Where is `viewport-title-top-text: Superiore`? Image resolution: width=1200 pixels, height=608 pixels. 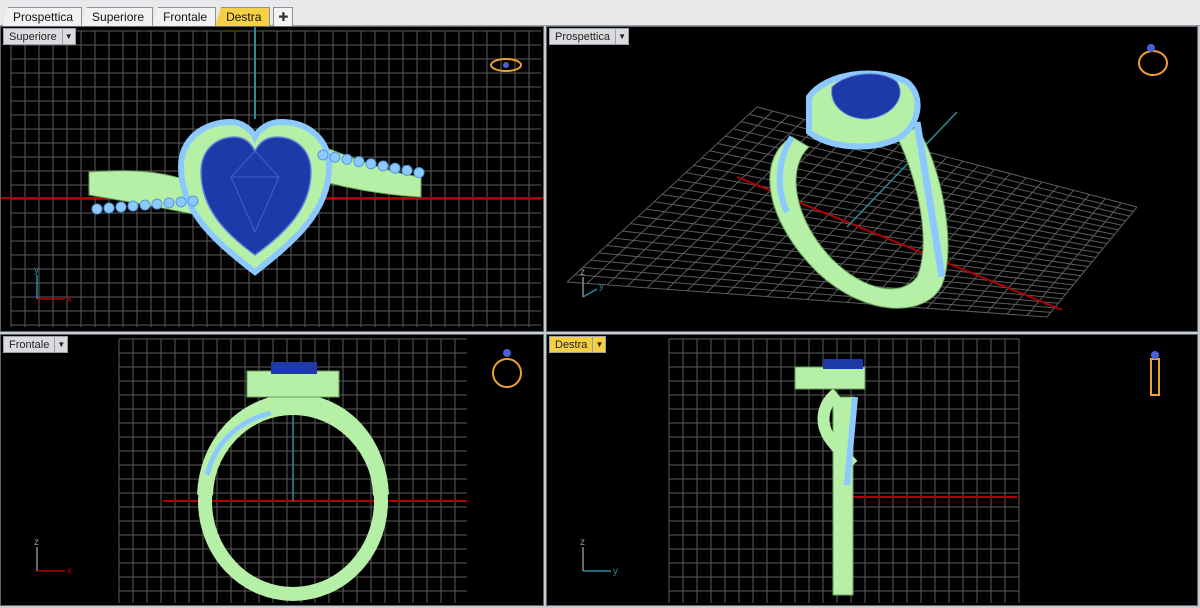
viewport-title-top-text: Superiore is located at coordinates (33, 36).